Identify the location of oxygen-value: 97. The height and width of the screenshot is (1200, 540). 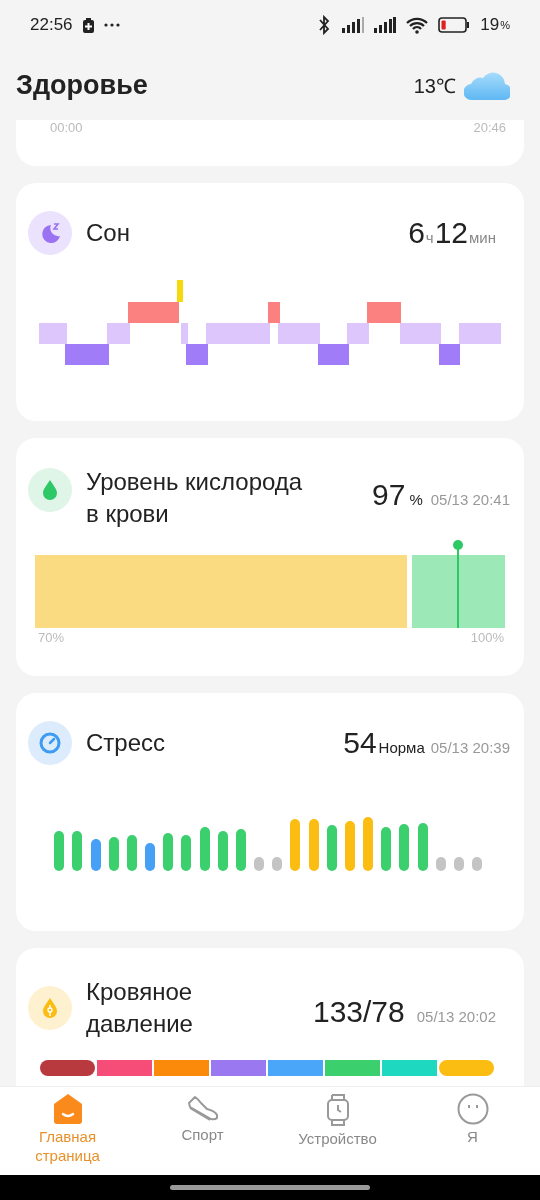
(389, 495).